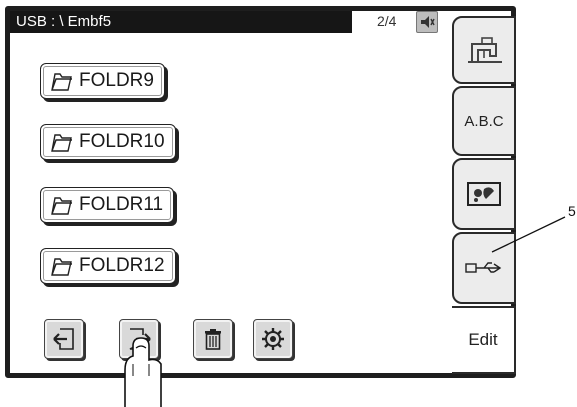 This screenshot has width=577, height=407. What do you see at coordinates (572, 211) in the screenshot?
I see `callout-number: 5` at bounding box center [572, 211].